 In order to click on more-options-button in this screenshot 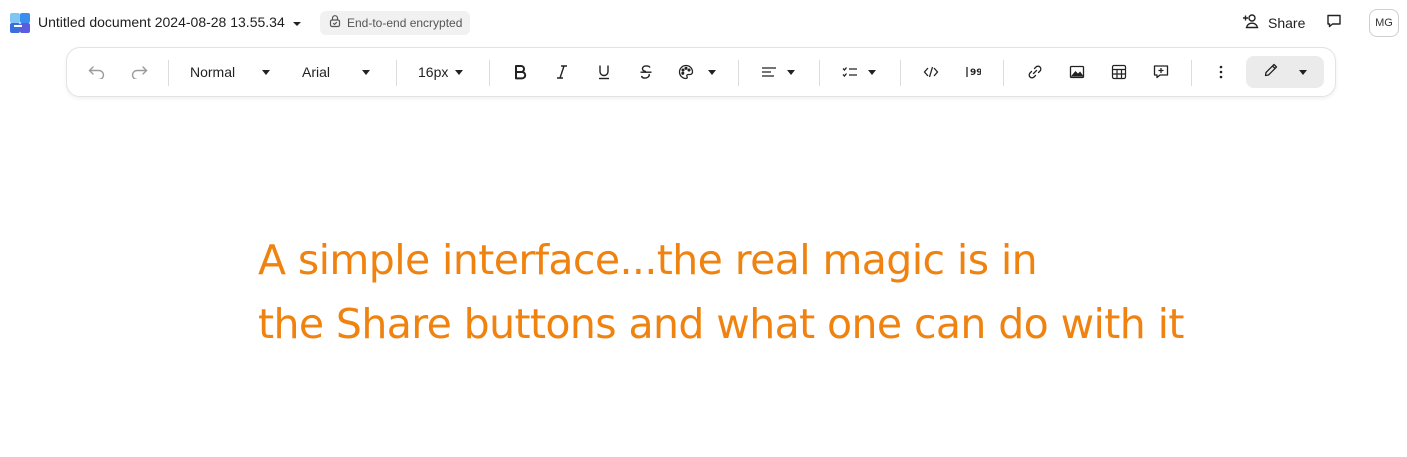, I will do `click(1221, 72)`.